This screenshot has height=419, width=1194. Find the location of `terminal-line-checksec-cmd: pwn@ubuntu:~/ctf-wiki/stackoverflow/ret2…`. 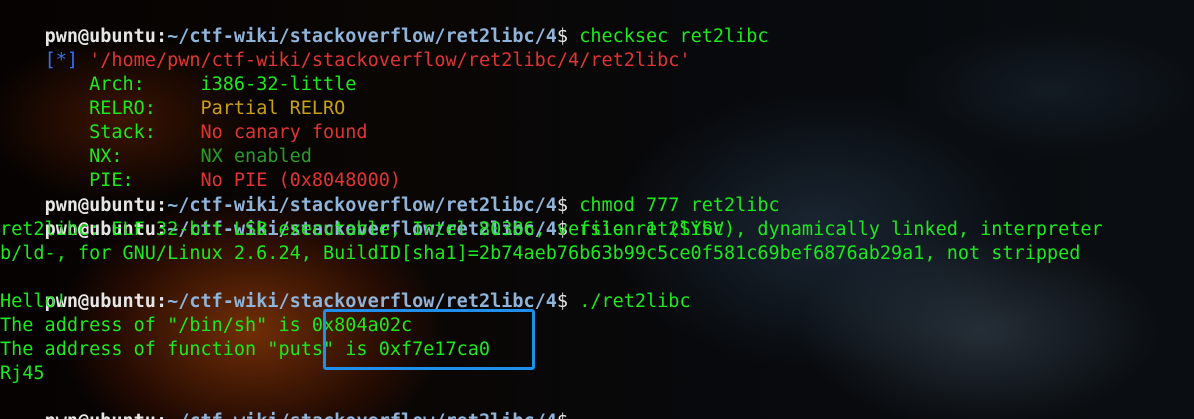

terminal-line-checksec-cmd: pwn@ubuntu:~/ctf-wiki/stackoverflow/ret2… is located at coordinates (384, 24).